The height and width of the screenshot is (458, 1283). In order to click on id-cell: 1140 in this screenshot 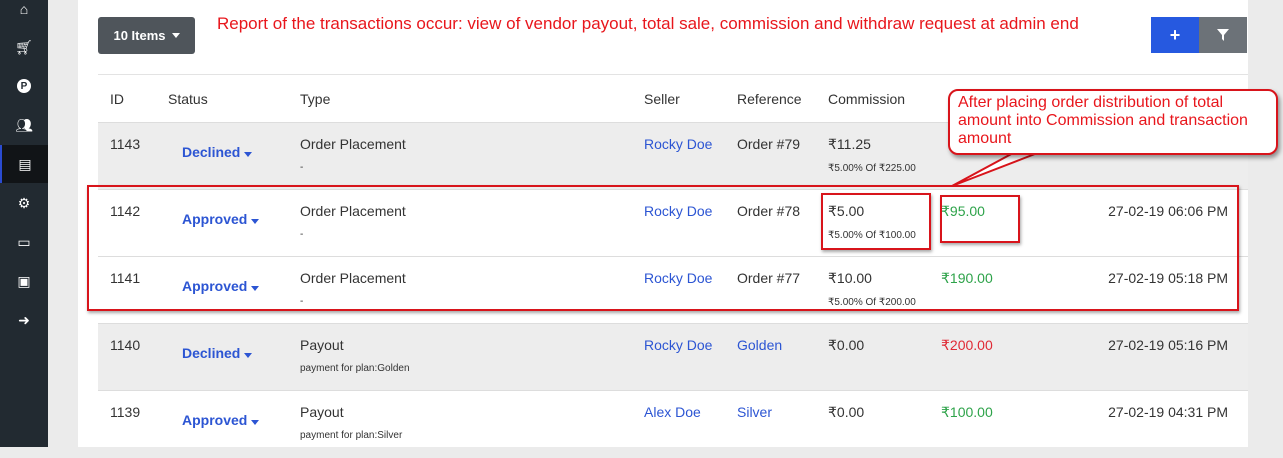, I will do `click(127, 357)`.